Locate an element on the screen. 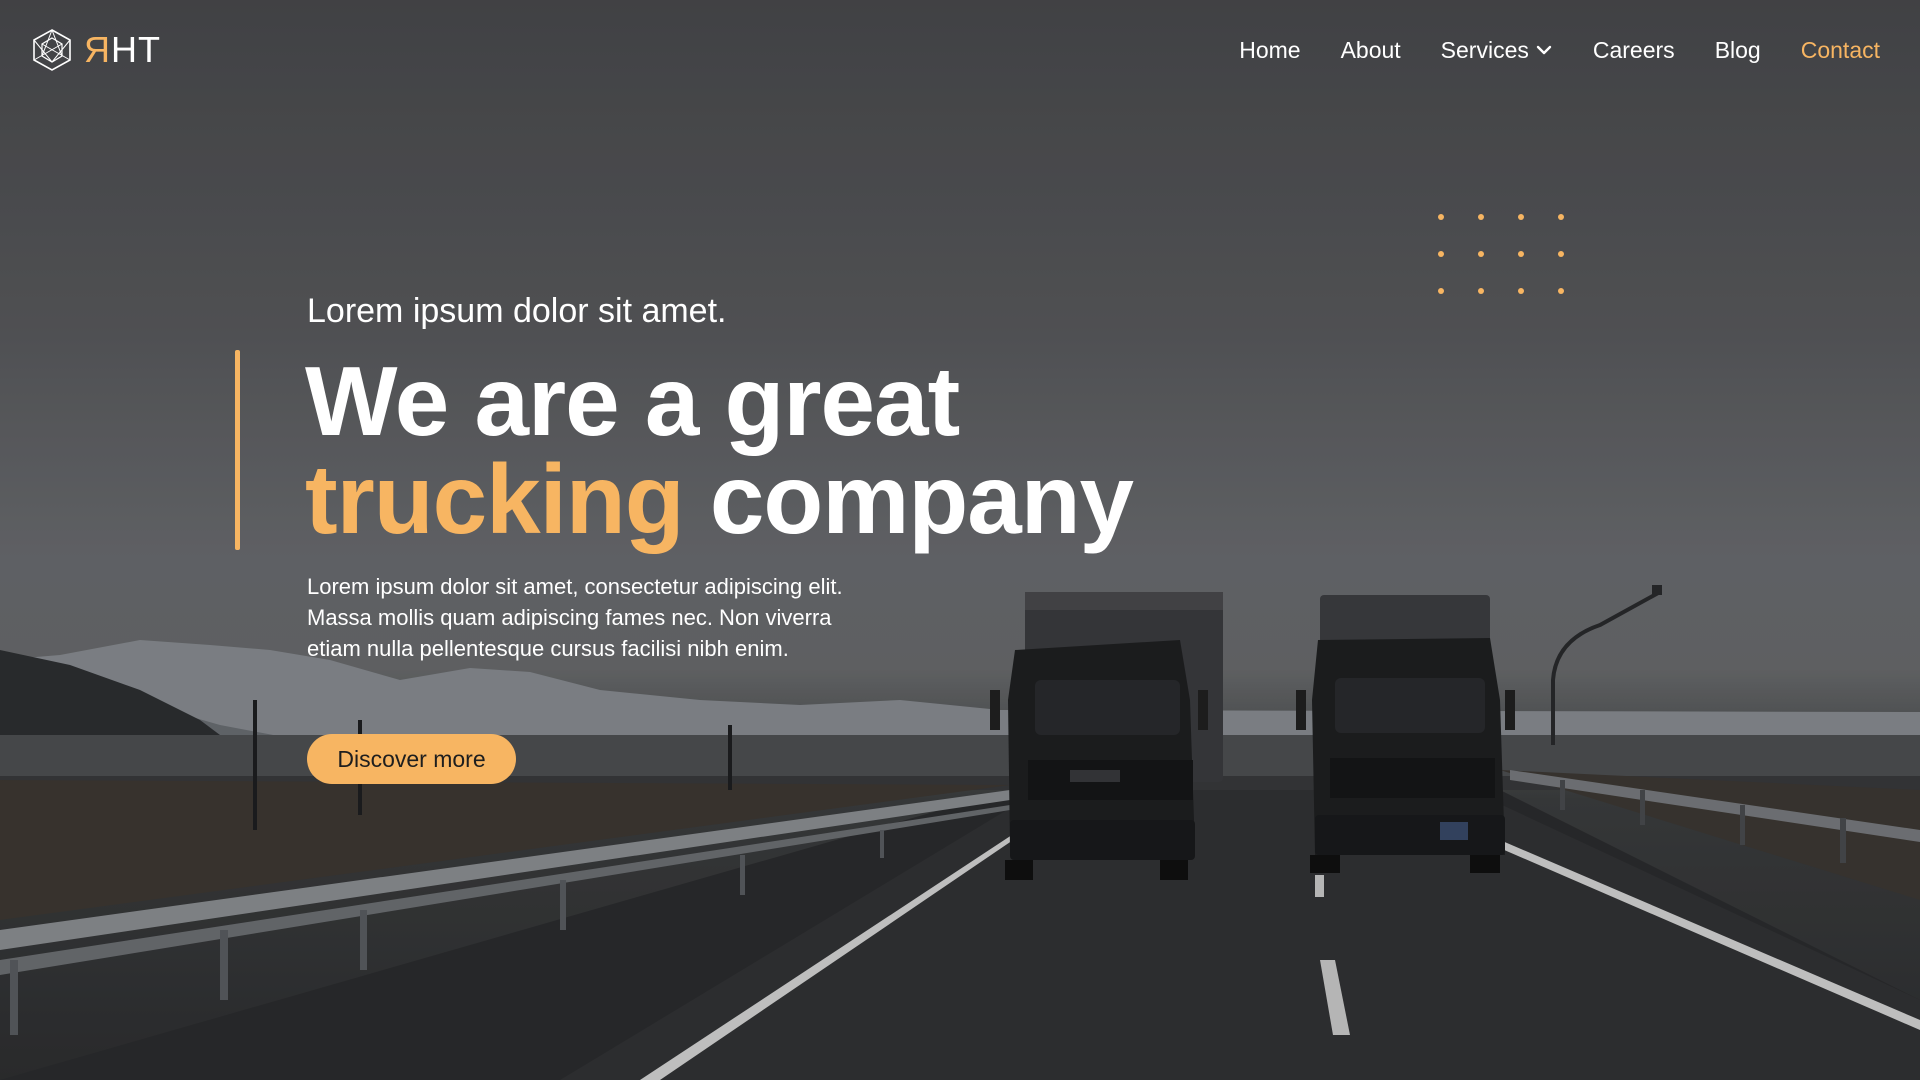 The image size is (1920, 1080). nav-item-about: About is located at coordinates (1371, 50).